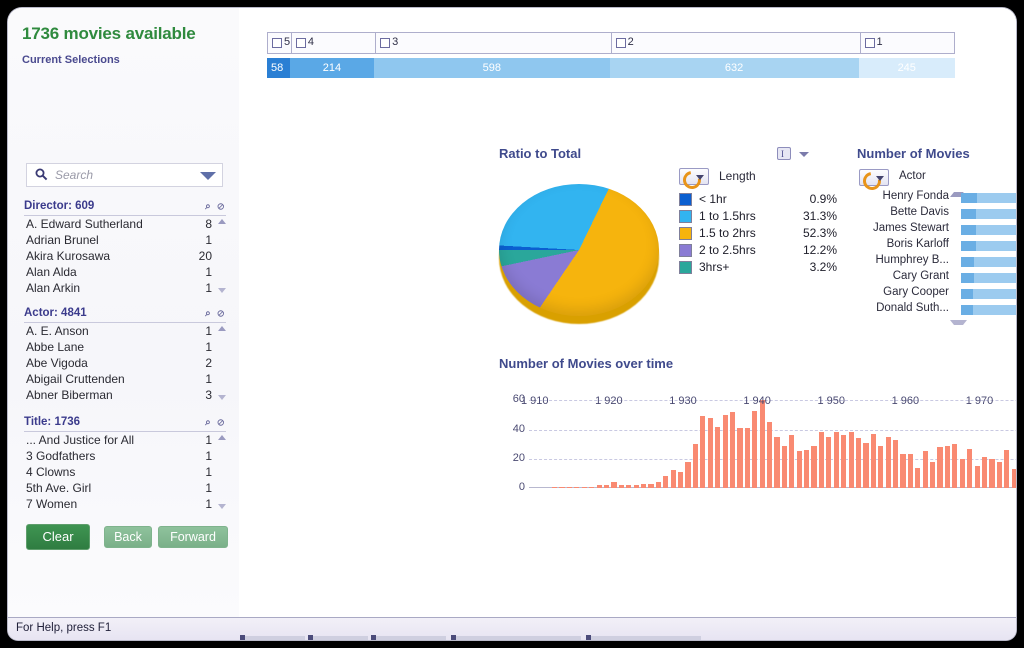  What do you see at coordinates (932, 262) in the screenshot?
I see `actor-bar-row: Humphrey B...70` at bounding box center [932, 262].